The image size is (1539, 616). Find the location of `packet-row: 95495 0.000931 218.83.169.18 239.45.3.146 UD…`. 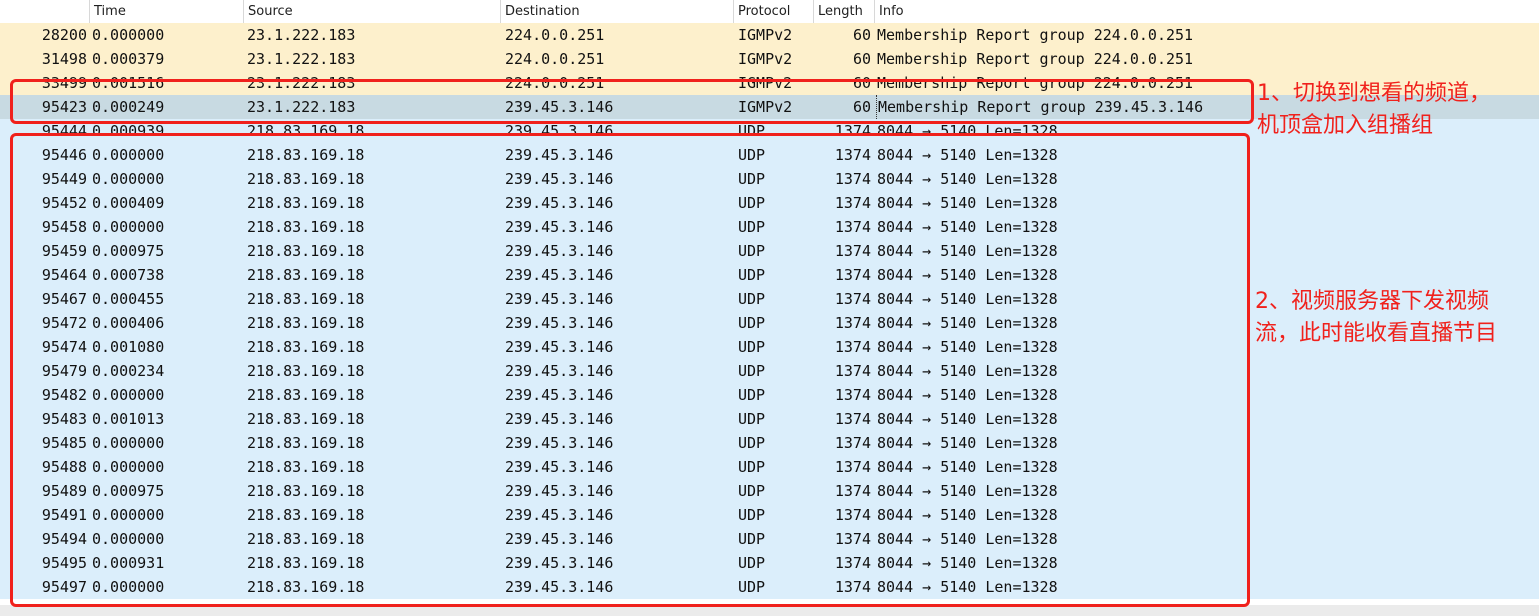

packet-row: 95495 0.000931 218.83.169.18 239.45.3.146 UD… is located at coordinates (769, 563).